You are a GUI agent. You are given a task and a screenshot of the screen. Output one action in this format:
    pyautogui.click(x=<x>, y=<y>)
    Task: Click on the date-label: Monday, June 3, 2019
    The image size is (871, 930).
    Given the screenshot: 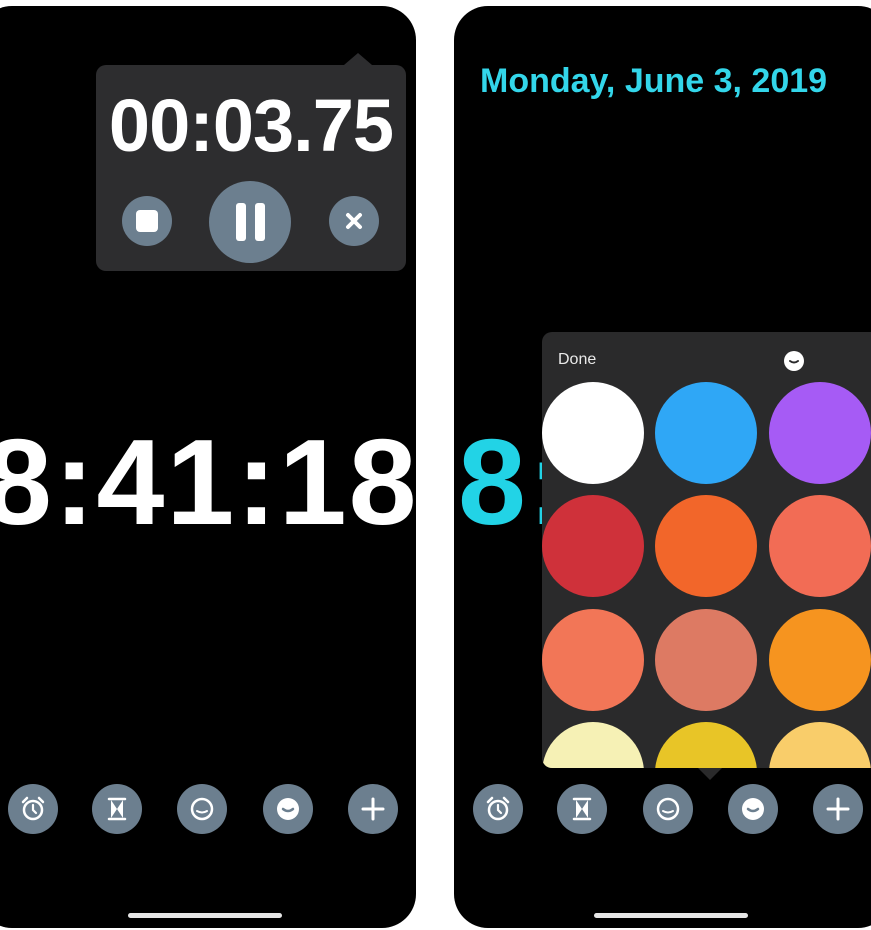 What is the action you would take?
    pyautogui.click(x=654, y=81)
    